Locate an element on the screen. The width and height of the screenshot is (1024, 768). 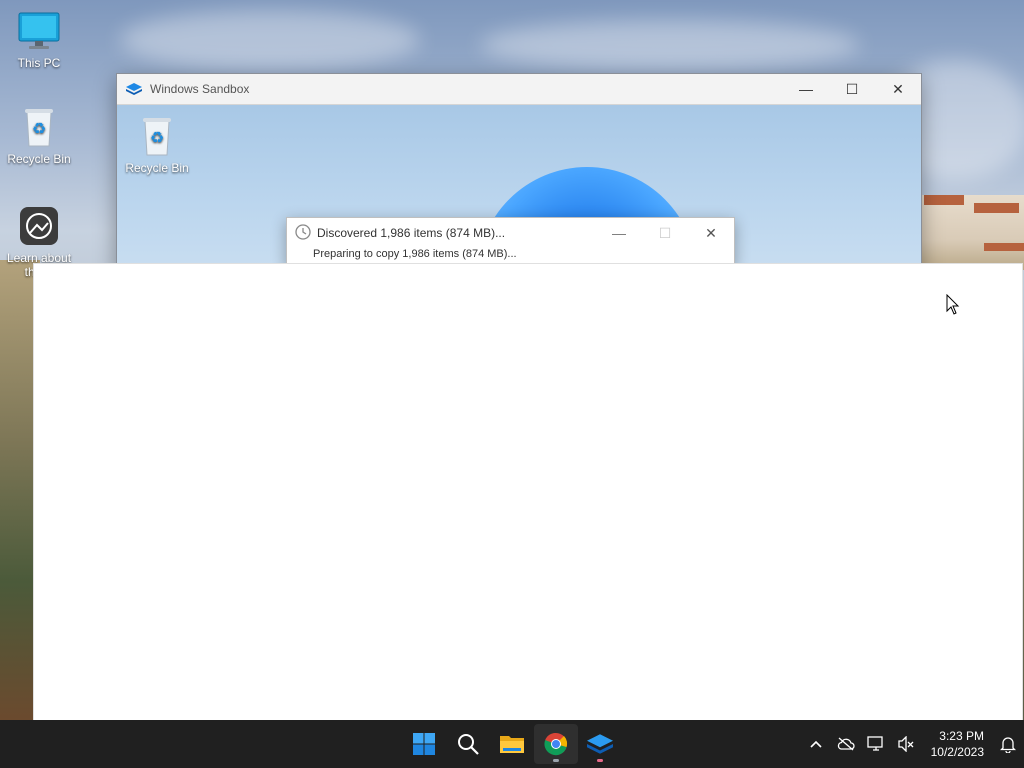
sandbox-title: Windows Sandbox is located at coordinates (200, 89).